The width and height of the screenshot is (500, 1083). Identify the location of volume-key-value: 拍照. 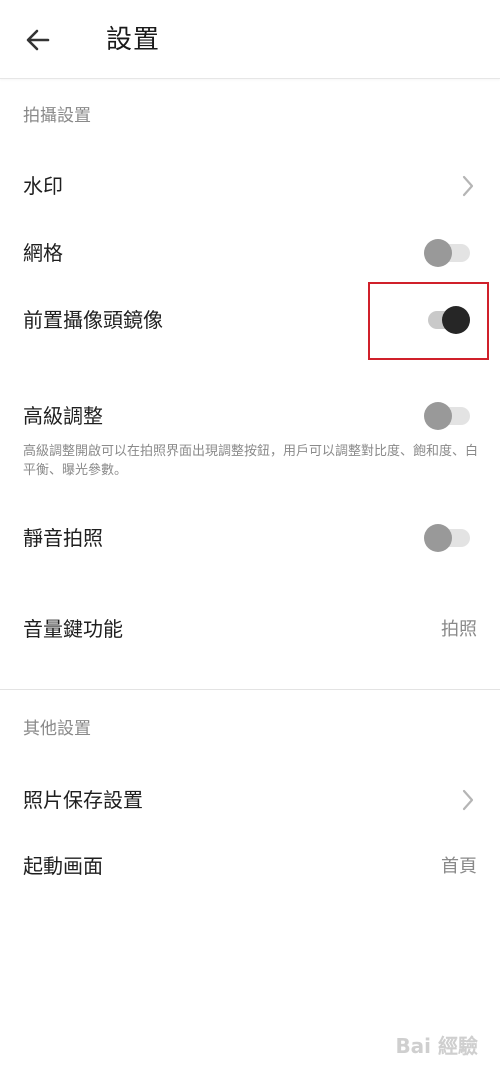
(459, 629).